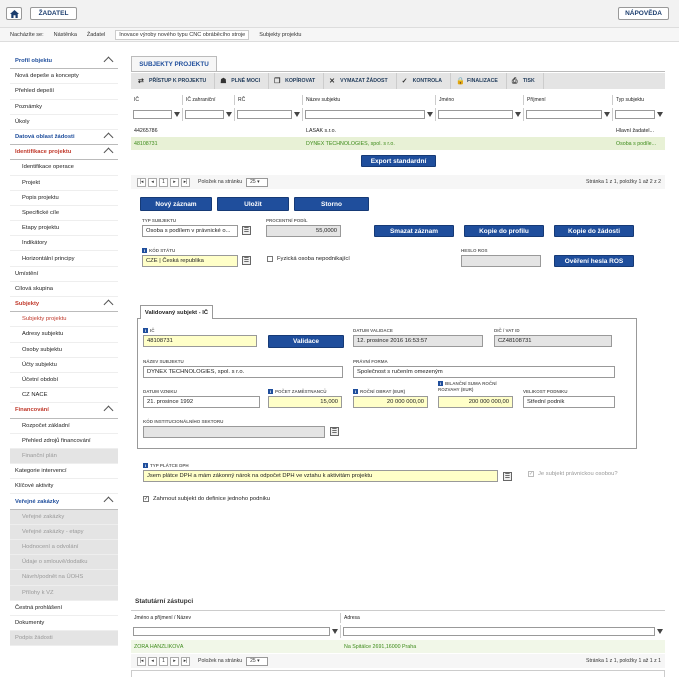 This screenshot has width=679, height=677. I want to click on sidebar-item: Účetní období, so click(64, 381).